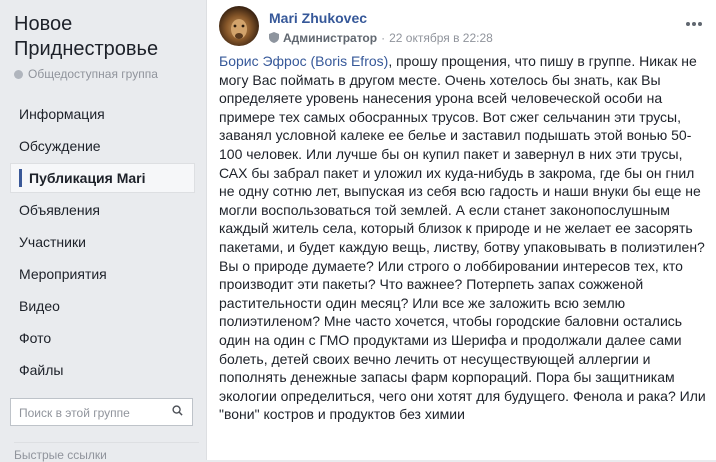 The image size is (716, 462). Describe the element at coordinates (239, 29) in the screenshot. I see `lion-avatar-icon` at that location.